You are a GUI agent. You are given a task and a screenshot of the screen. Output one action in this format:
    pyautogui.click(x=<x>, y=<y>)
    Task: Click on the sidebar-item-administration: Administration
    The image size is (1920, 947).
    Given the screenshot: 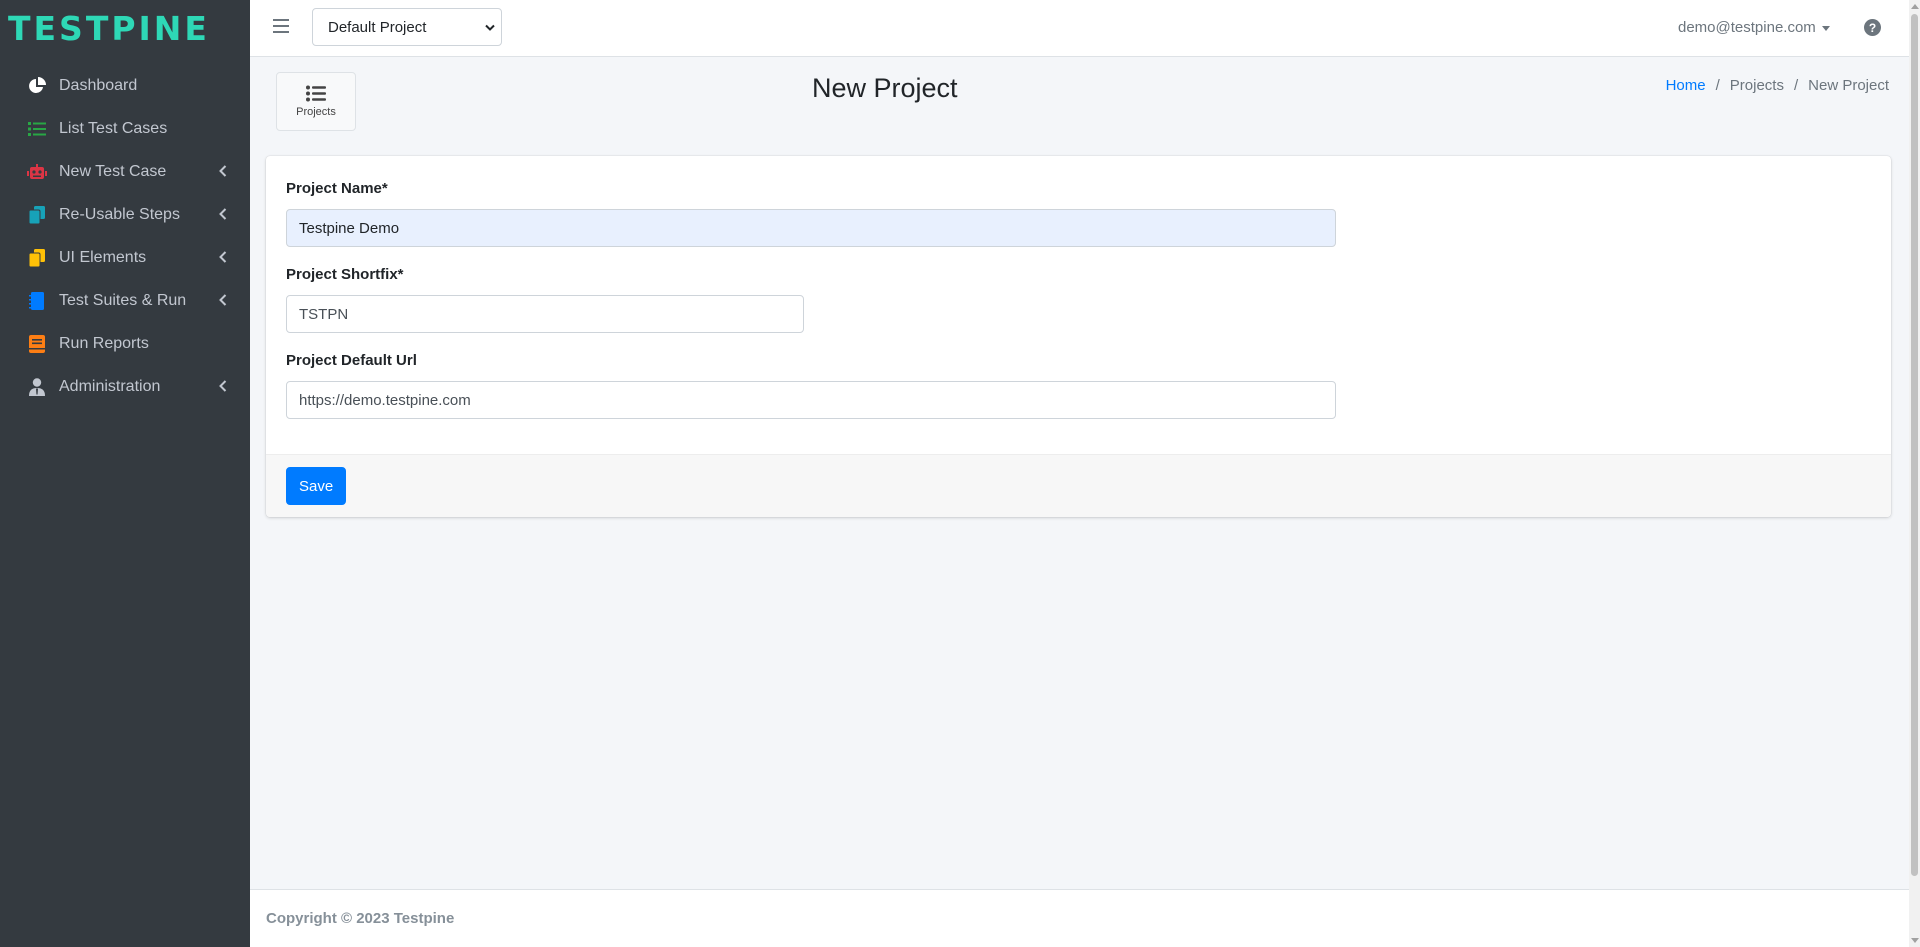 What is the action you would take?
    pyautogui.click(x=125, y=386)
    